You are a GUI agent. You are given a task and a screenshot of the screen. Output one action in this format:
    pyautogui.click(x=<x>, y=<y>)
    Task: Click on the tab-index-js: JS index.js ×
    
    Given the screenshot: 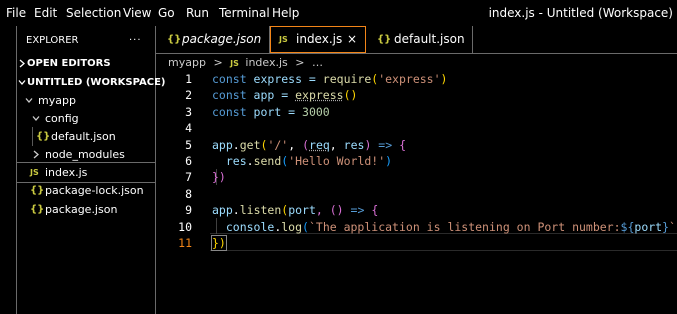 What is the action you would take?
    pyautogui.click(x=318, y=39)
    